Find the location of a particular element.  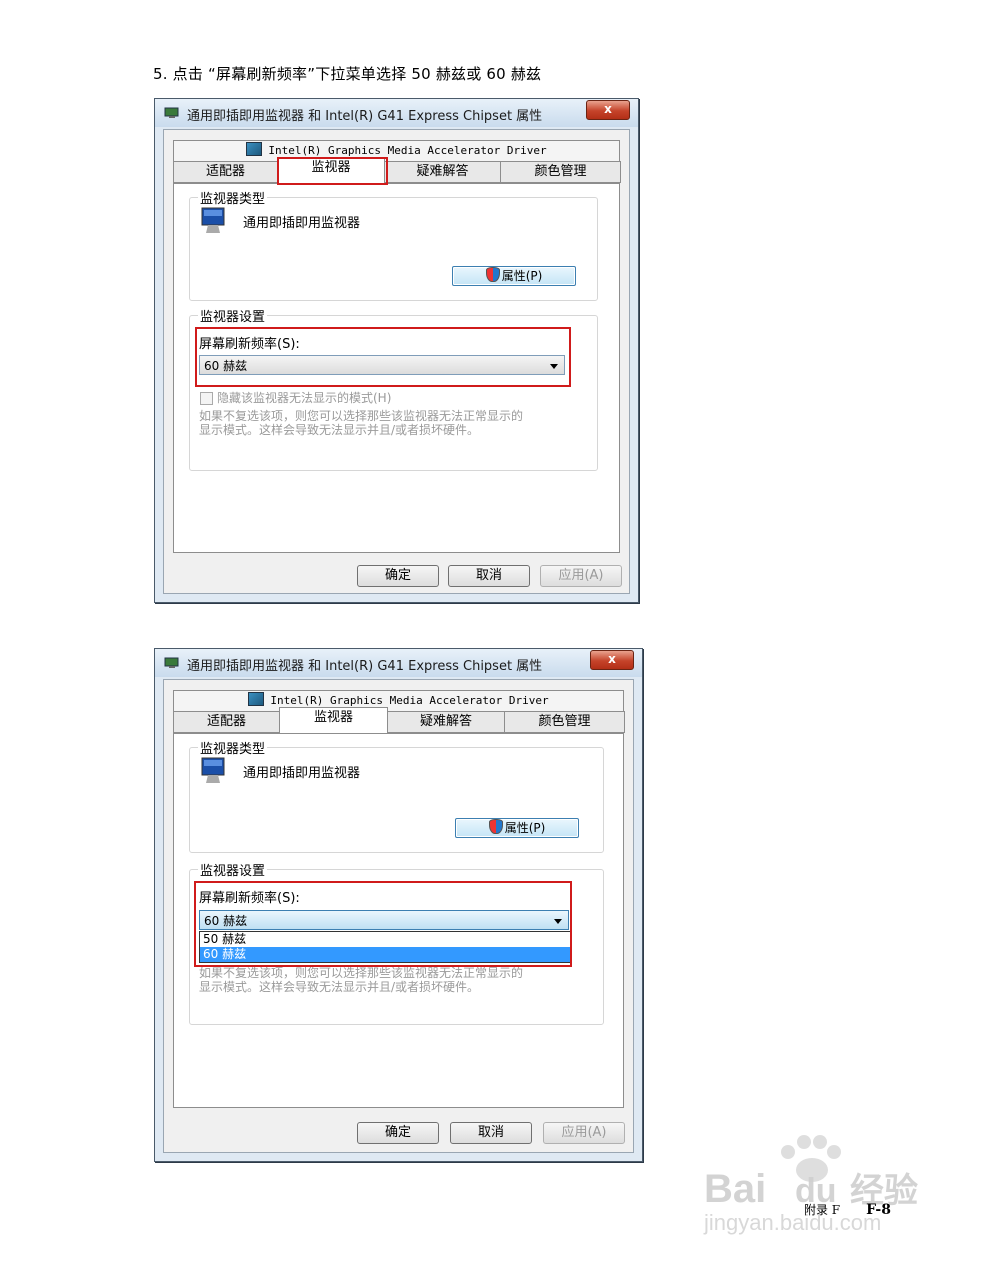

highlight-monitor-tab is located at coordinates (332, 171).